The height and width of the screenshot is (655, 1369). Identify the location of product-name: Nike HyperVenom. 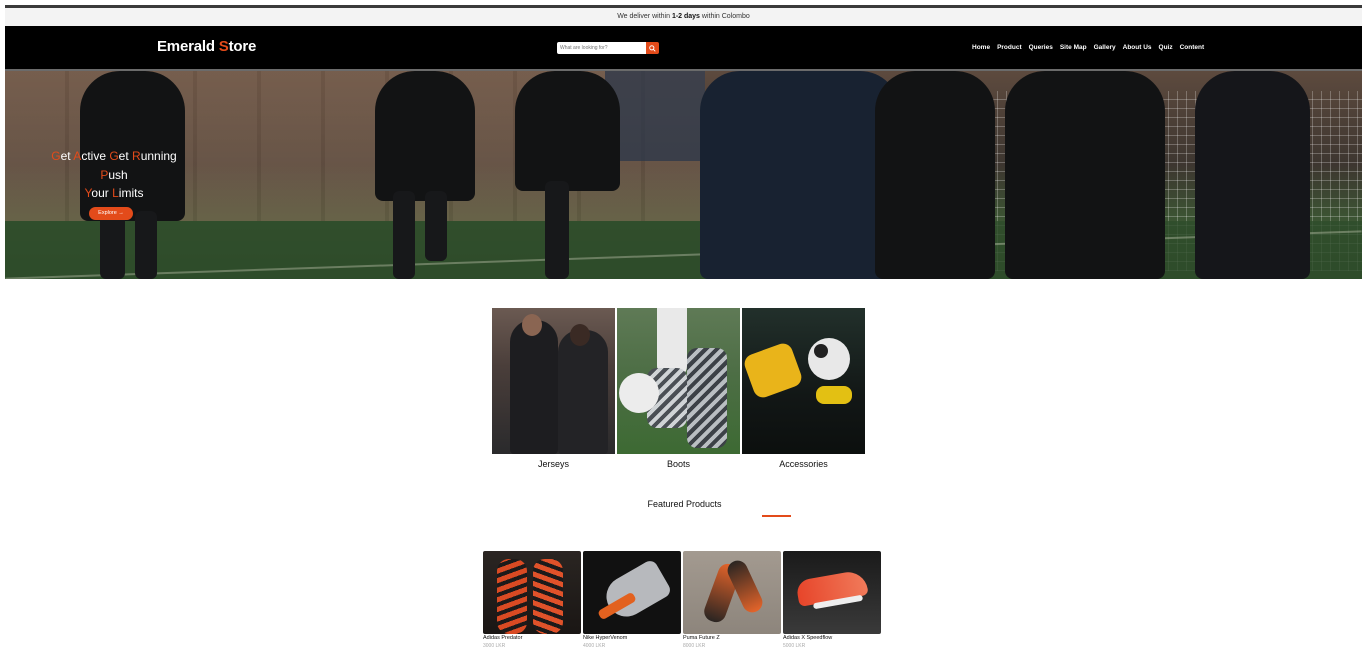
(632, 638).